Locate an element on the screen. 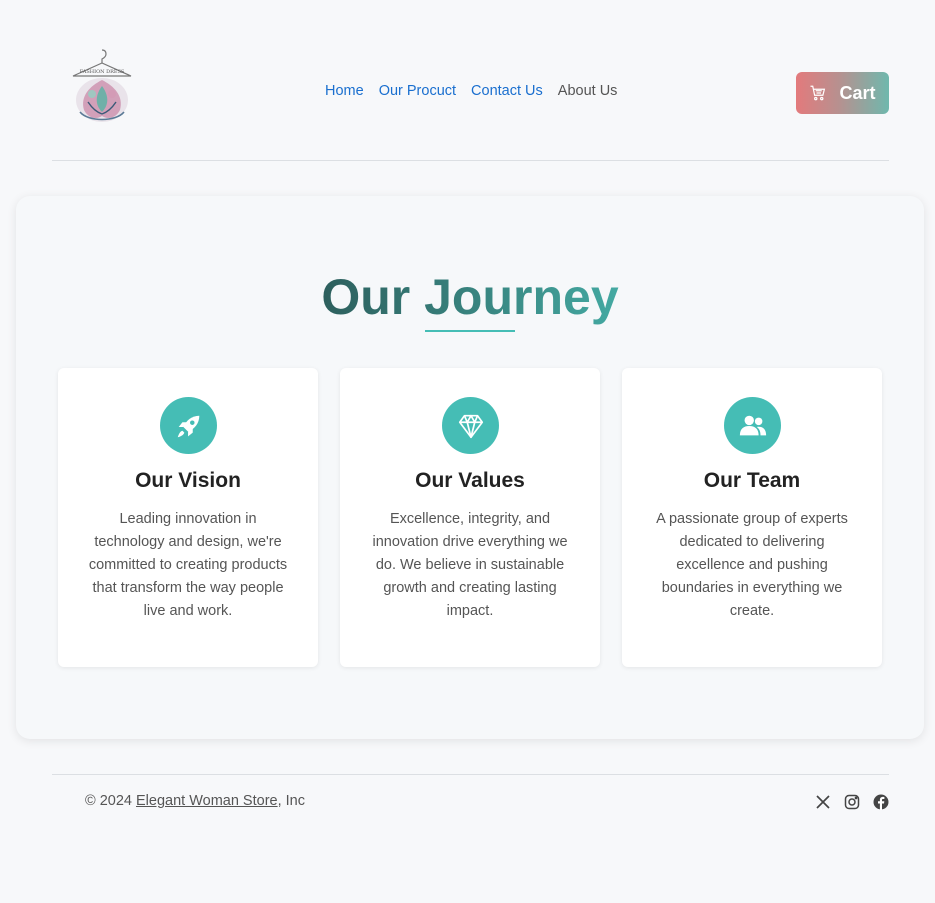  copyright-text: © 2024 Elegant Woman Store, Inc is located at coordinates (195, 801).